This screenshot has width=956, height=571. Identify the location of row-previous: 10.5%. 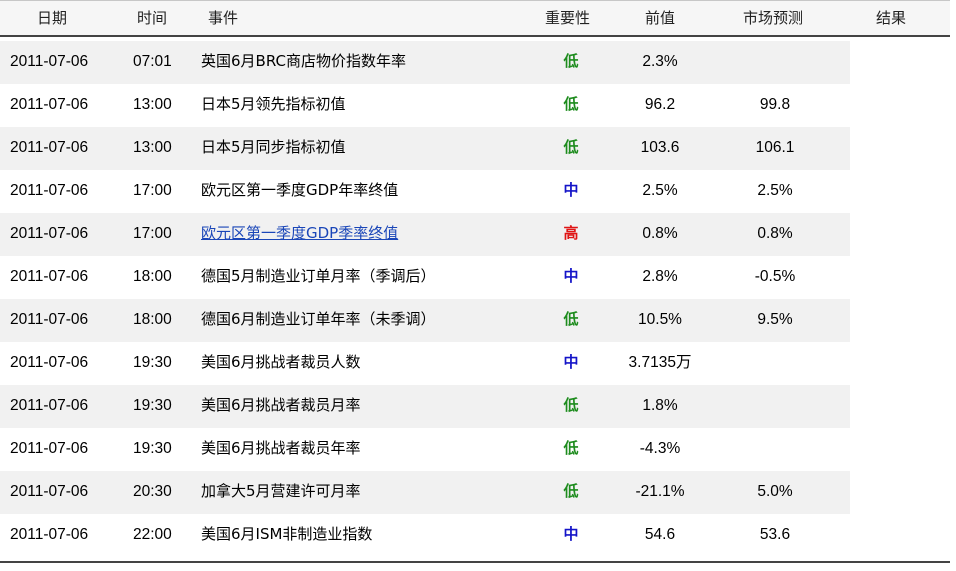
(660, 319).